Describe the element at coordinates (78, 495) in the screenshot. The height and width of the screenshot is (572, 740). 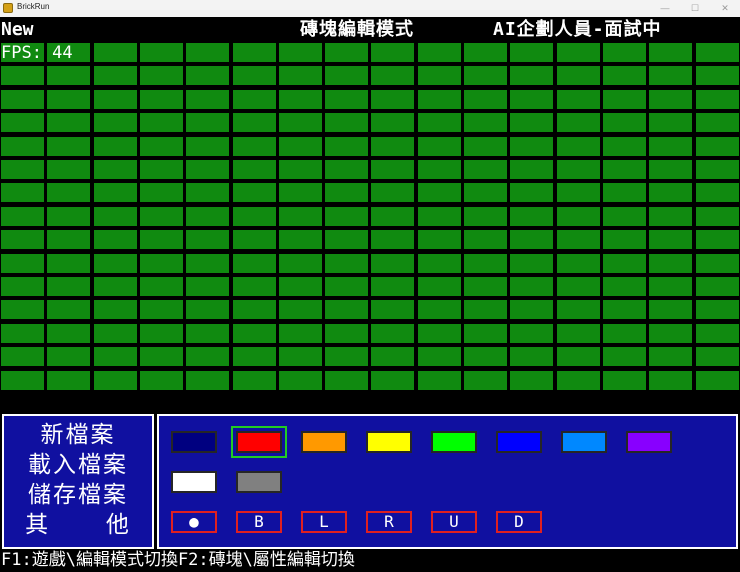
I see `save-file-button: 儲存檔案` at that location.